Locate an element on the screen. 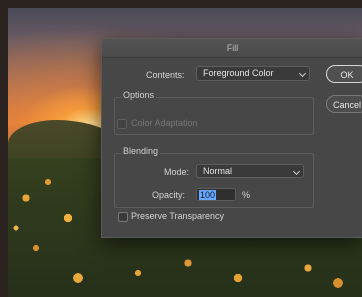 The width and height of the screenshot is (362, 297). contents-select: Foreground Color is located at coordinates (253, 73).